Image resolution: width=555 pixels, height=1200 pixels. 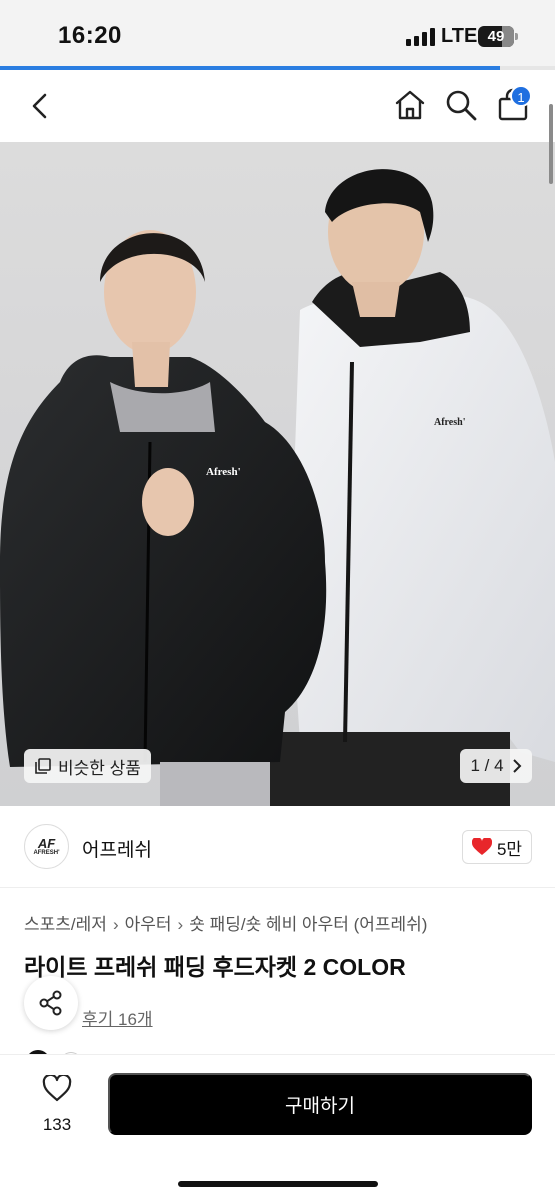 What do you see at coordinates (277, 106) in the screenshot?
I see `top-nav: 1` at bounding box center [277, 106].